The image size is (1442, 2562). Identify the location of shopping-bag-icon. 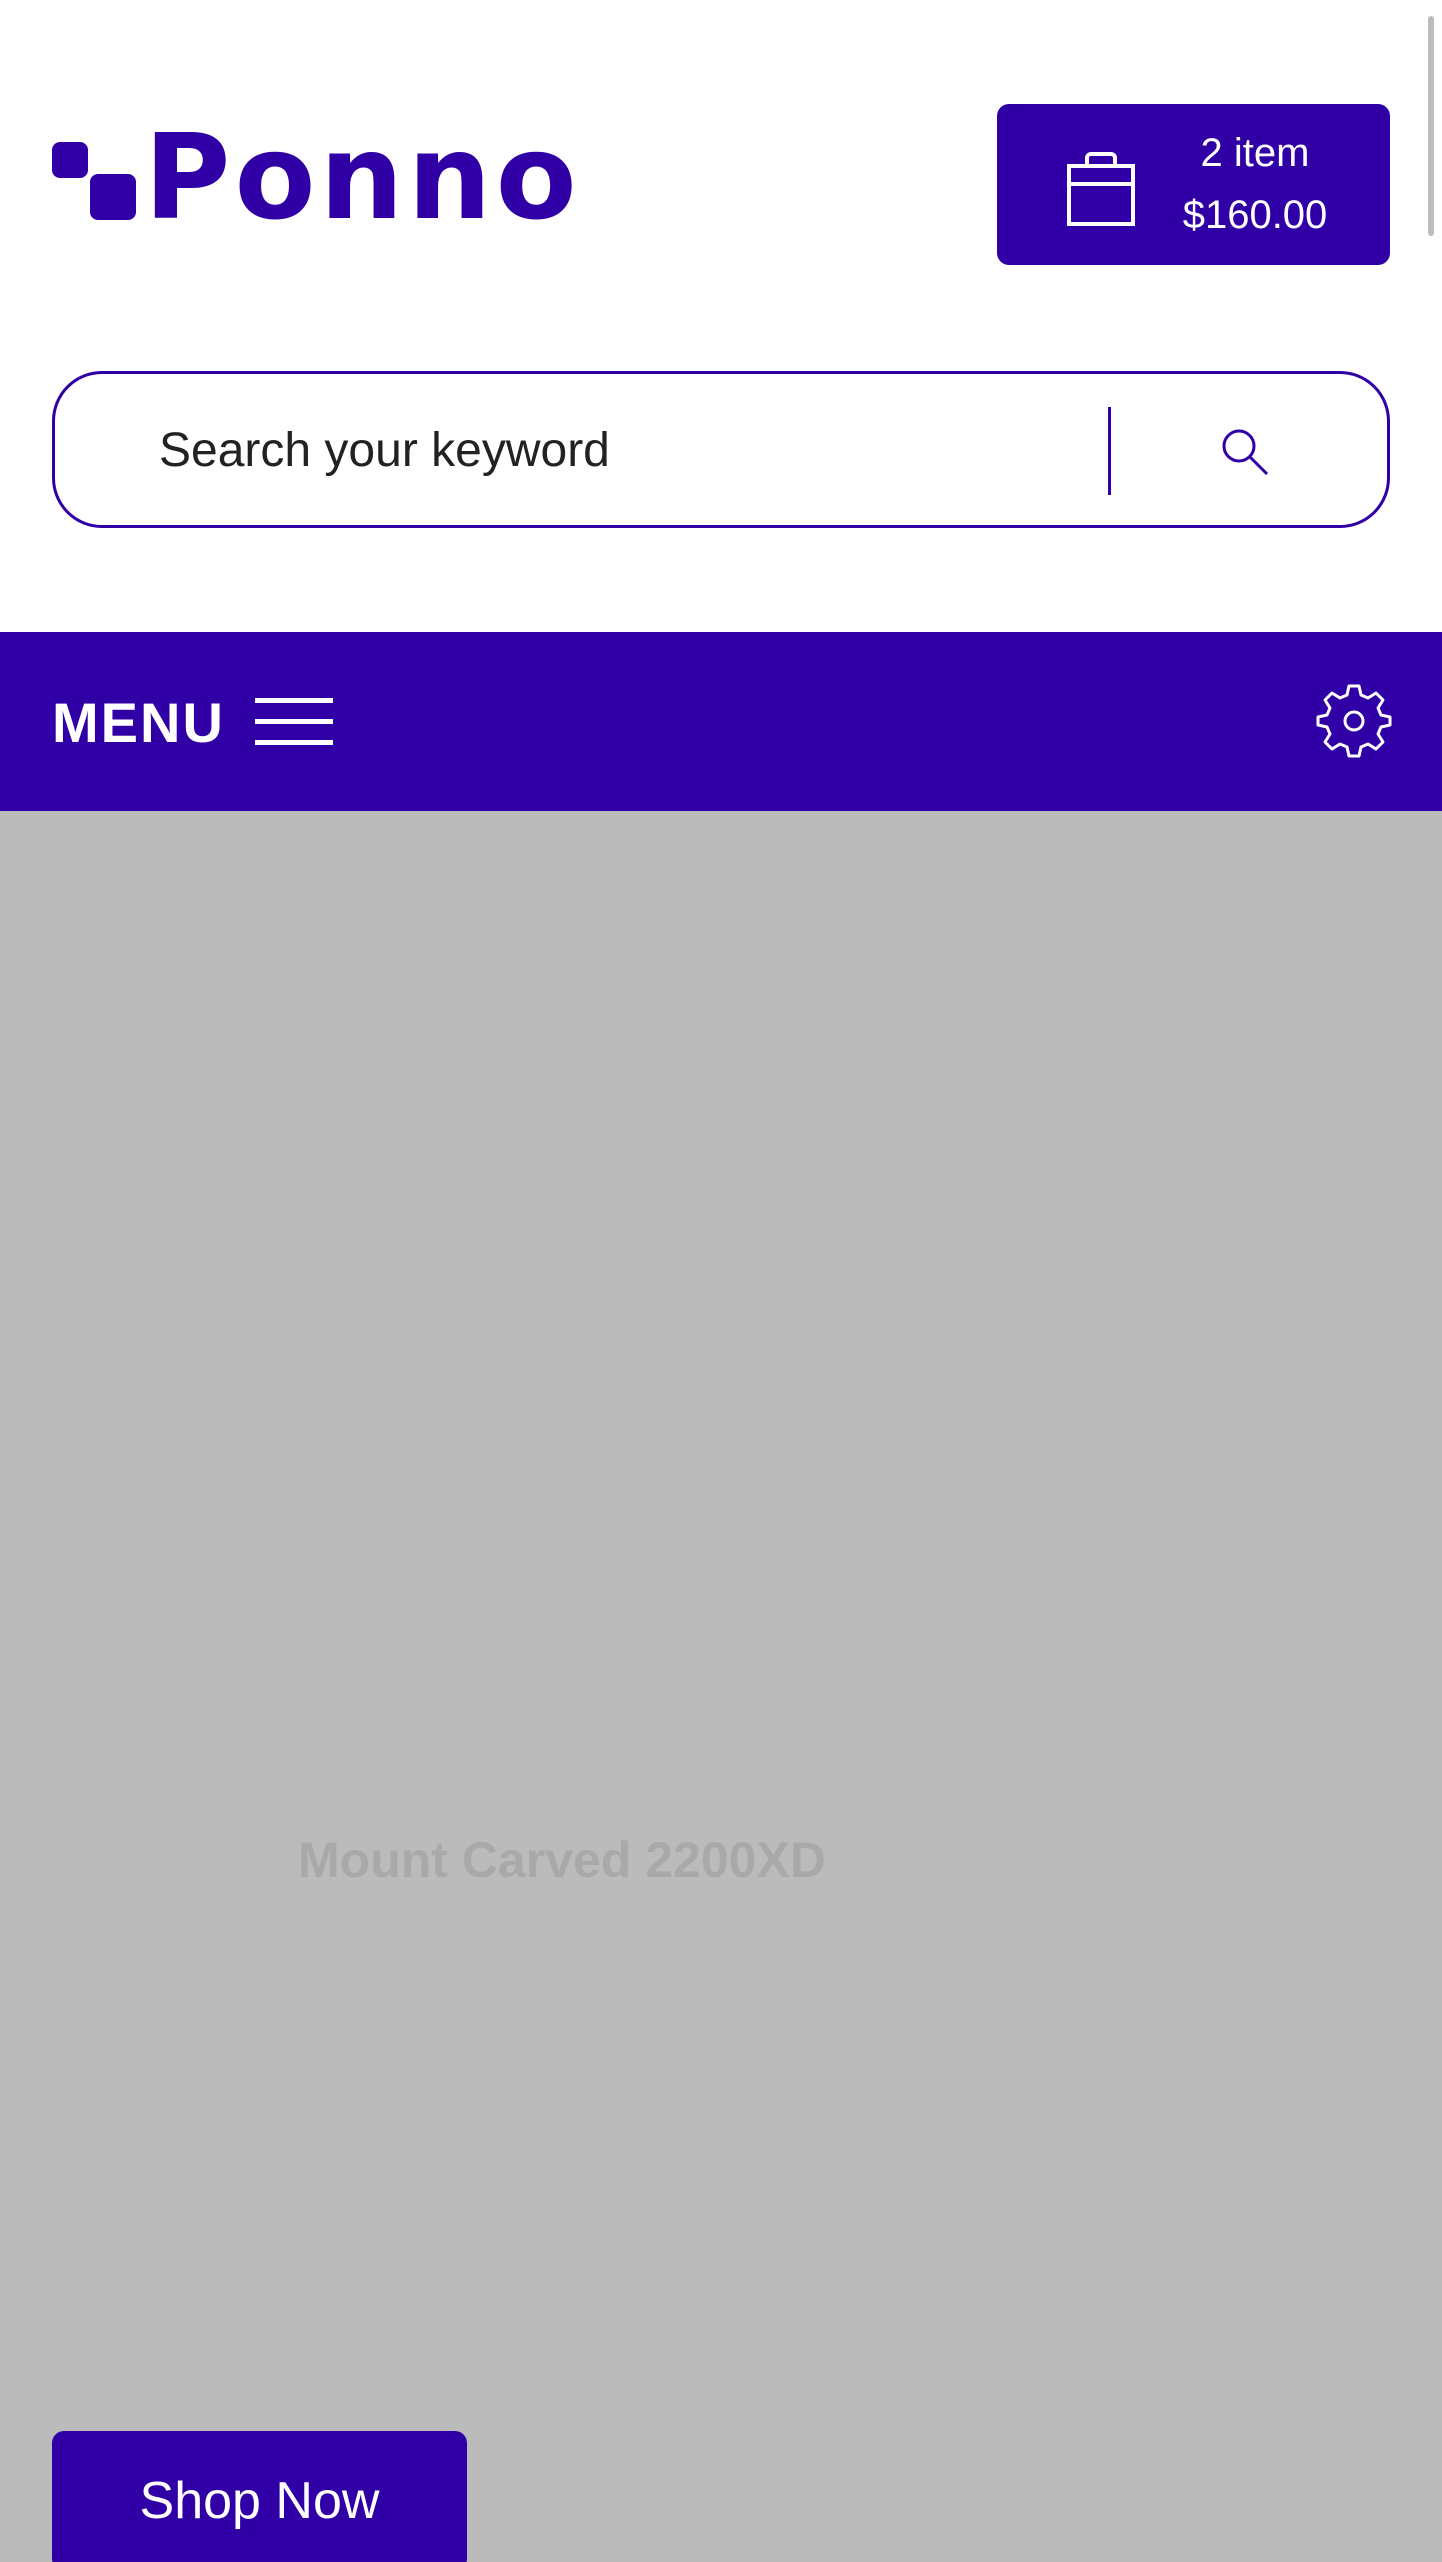
(1101, 189).